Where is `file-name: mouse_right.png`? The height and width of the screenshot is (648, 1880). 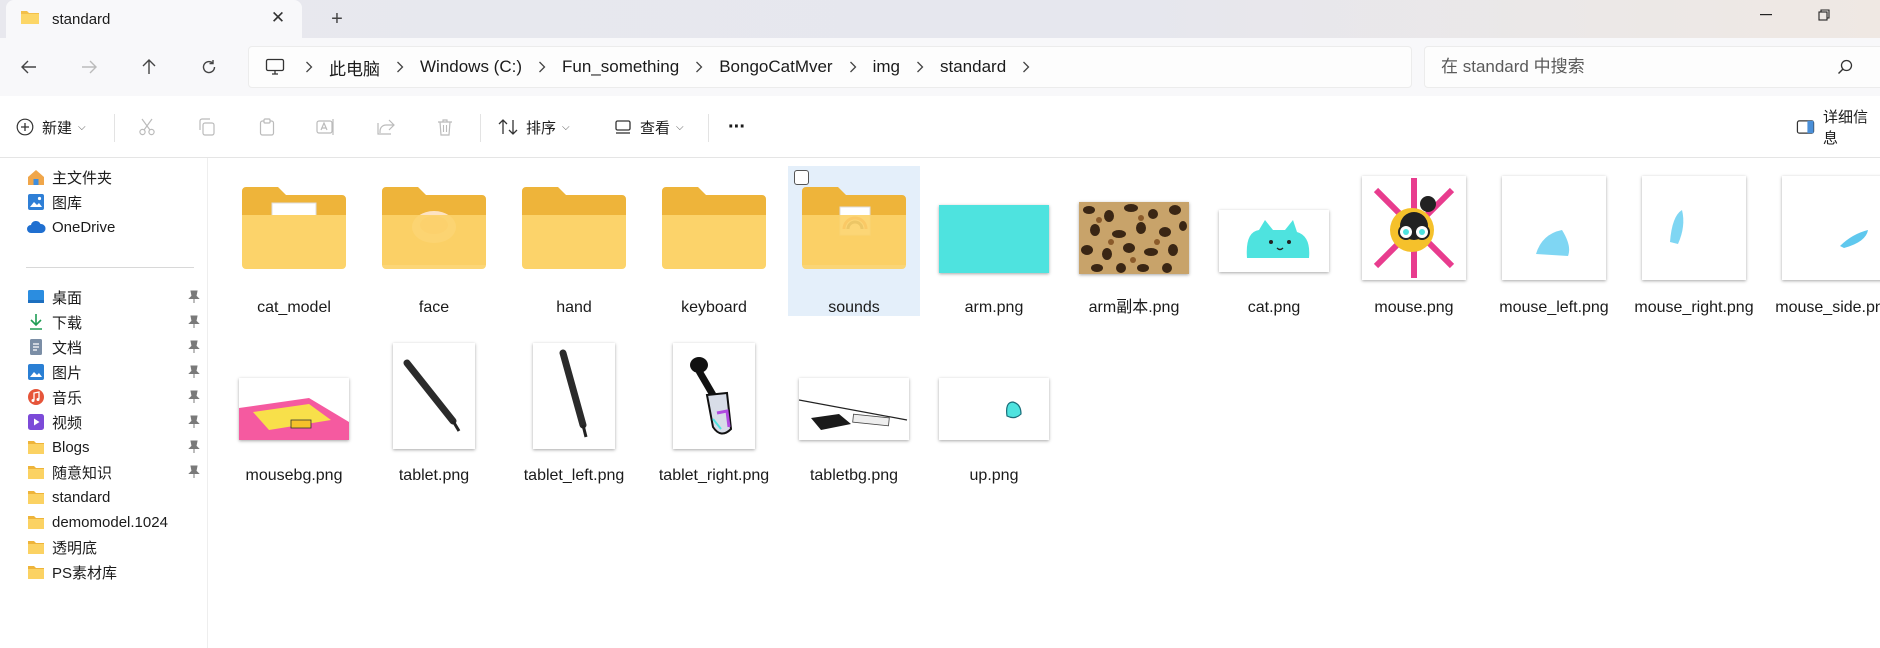
file-name: mouse_right.png is located at coordinates (1694, 307).